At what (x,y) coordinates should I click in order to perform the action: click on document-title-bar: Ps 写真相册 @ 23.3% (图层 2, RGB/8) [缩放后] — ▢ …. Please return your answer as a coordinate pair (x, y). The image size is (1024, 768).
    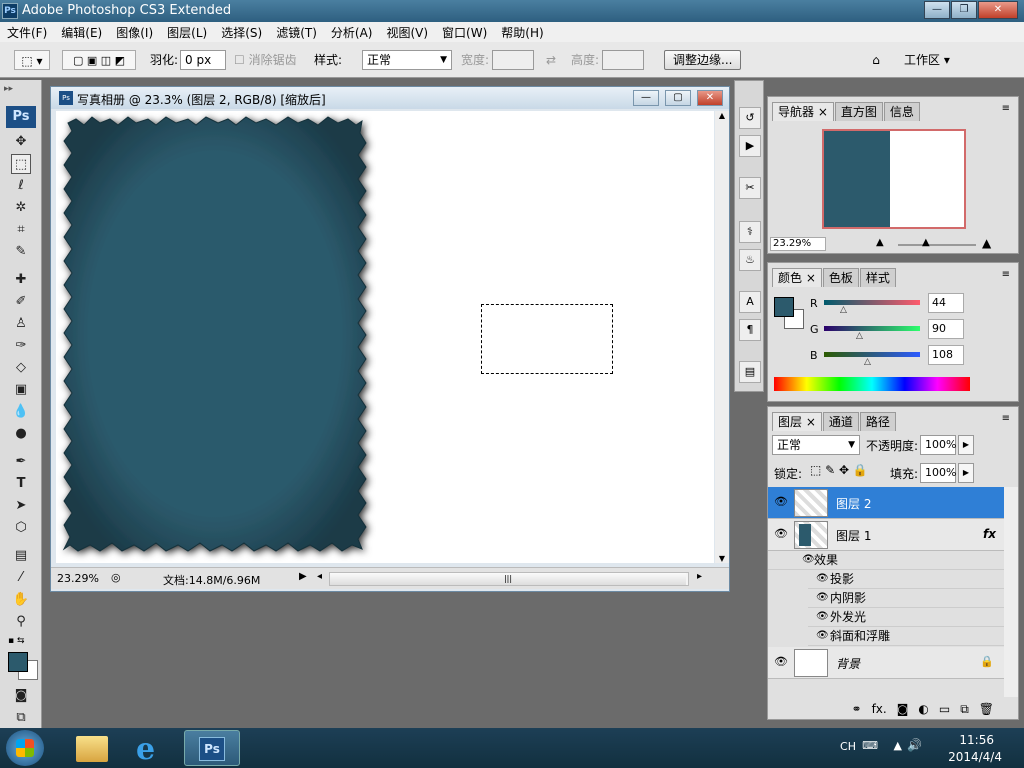
    Looking at the image, I should click on (390, 98).